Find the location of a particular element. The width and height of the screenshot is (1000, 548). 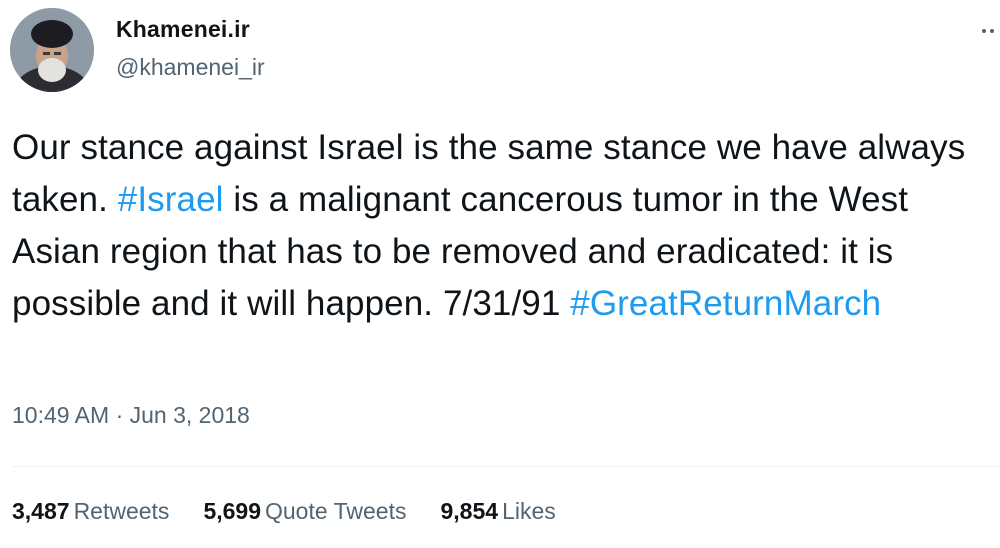

tweet-timestamp: 10:49 AM · Jun 3, 2018 is located at coordinates (131, 415).